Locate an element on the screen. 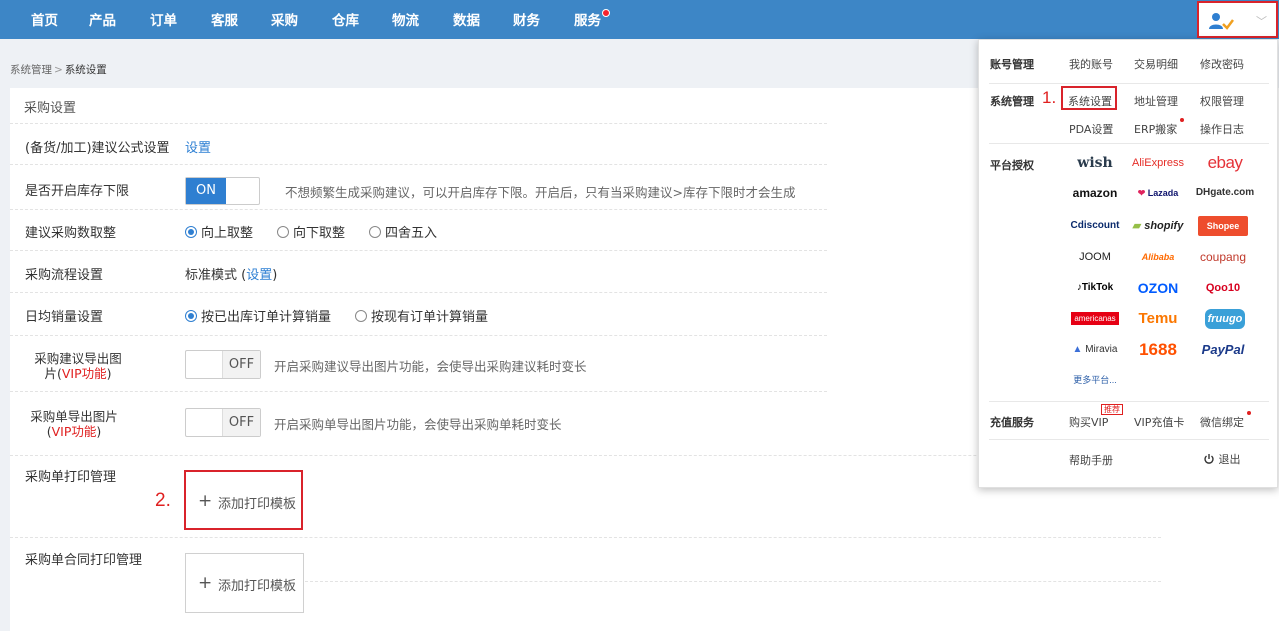  formula-label: (备货/加工)建议公式设置 is located at coordinates (97, 148).